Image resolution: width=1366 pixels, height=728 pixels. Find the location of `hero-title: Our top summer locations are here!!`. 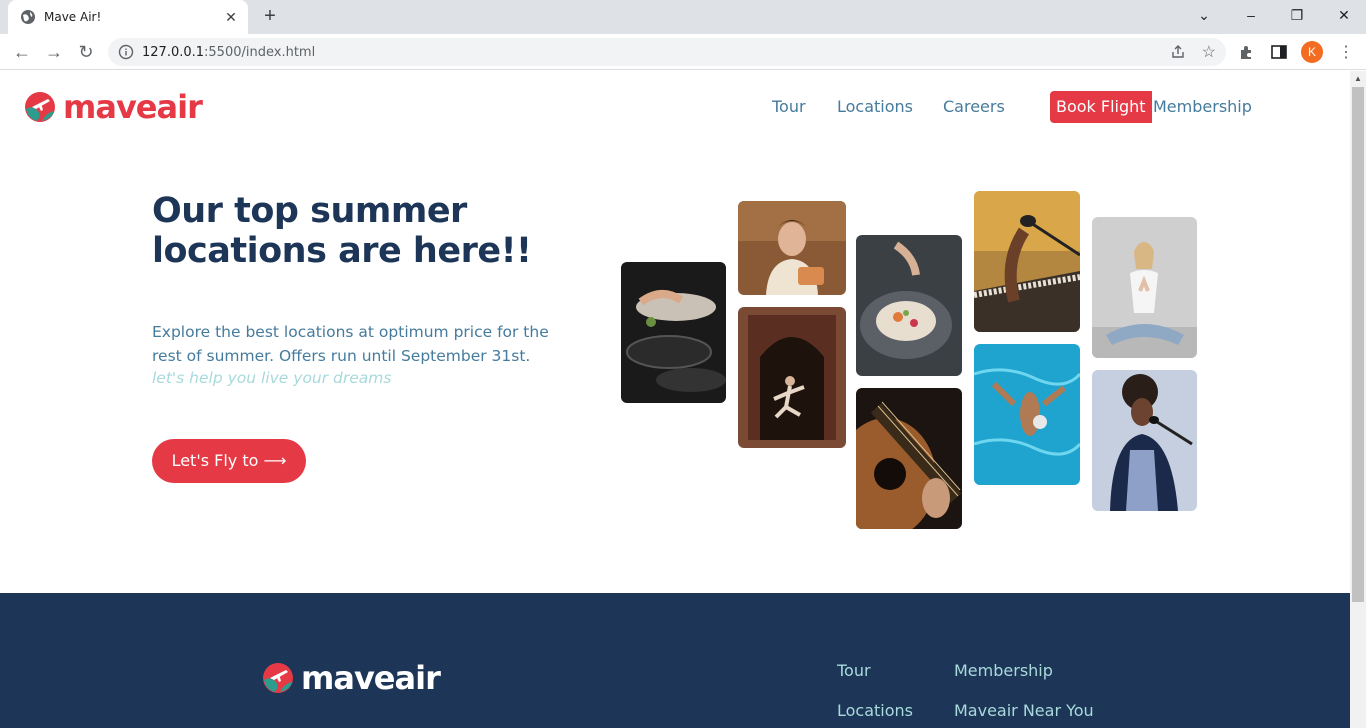

hero-title: Our top summer locations are here!! is located at coordinates (342, 231).